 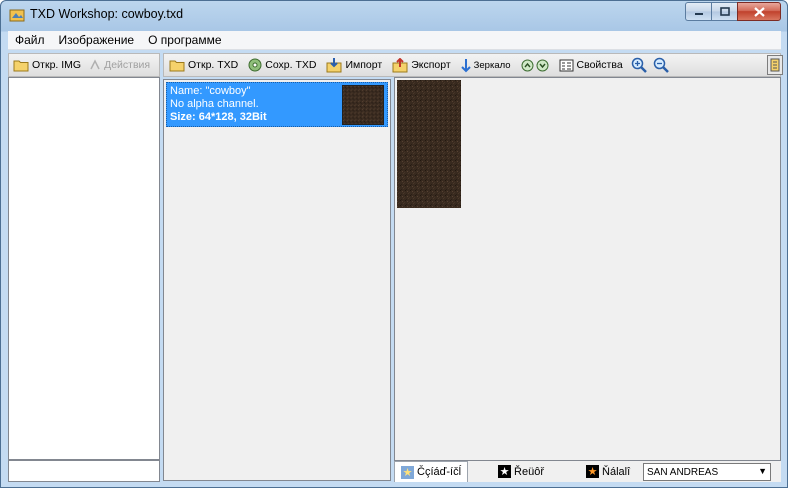 I want to click on properties-button: Свойства, so click(x=591, y=65).